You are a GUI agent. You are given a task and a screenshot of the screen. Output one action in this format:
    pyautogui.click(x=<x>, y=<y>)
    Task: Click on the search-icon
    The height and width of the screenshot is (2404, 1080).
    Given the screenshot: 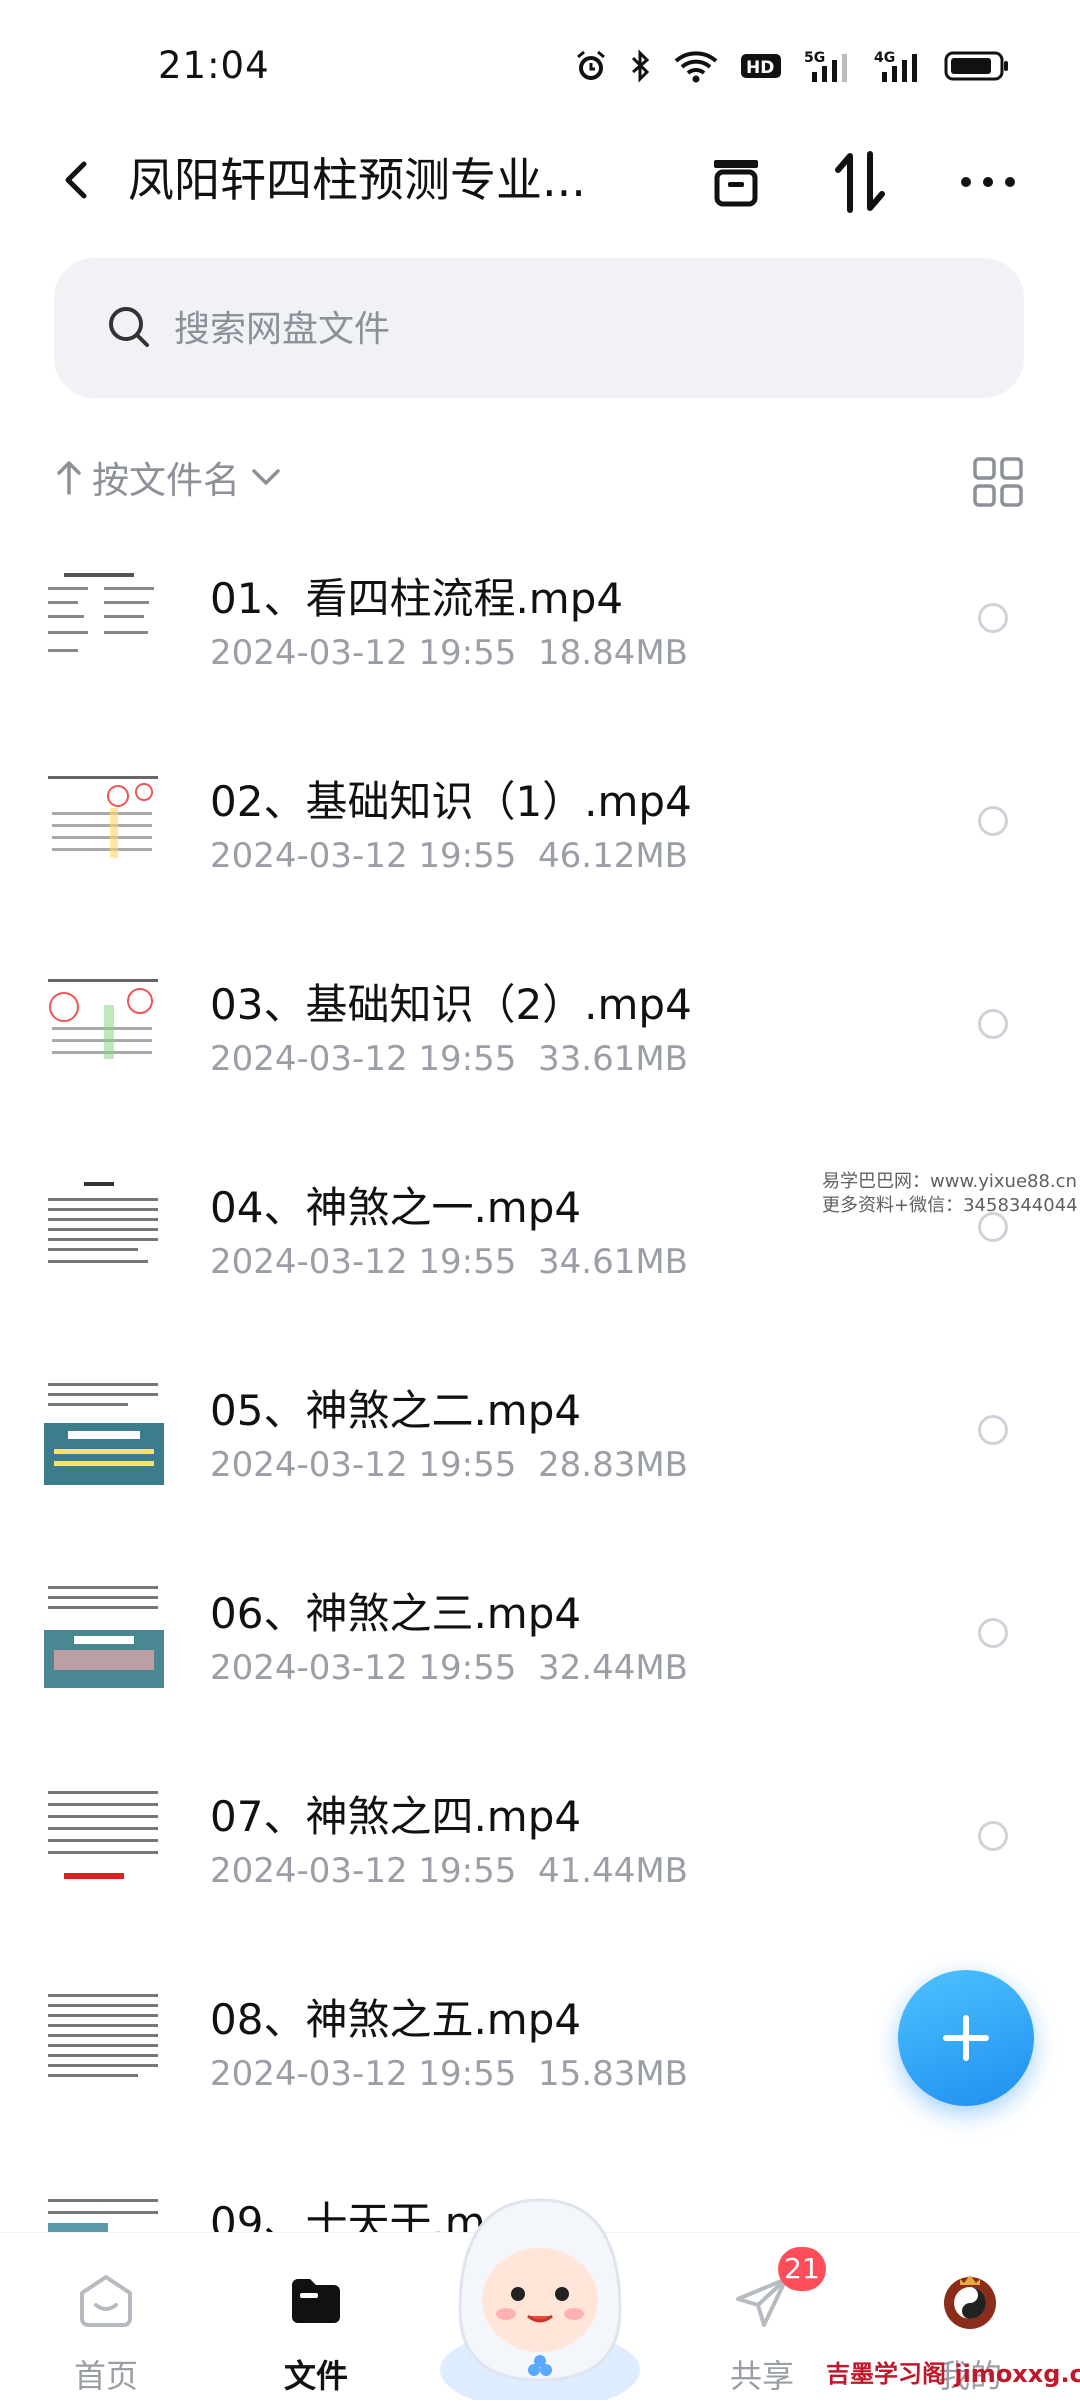 What is the action you would take?
    pyautogui.click(x=129, y=327)
    